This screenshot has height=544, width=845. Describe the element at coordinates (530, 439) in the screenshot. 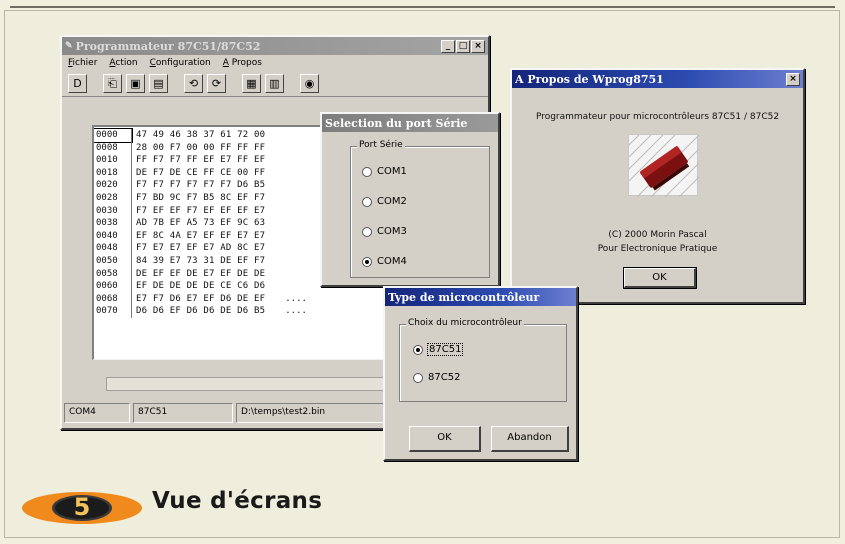

I see `micro-cancel-button: Abandon` at that location.